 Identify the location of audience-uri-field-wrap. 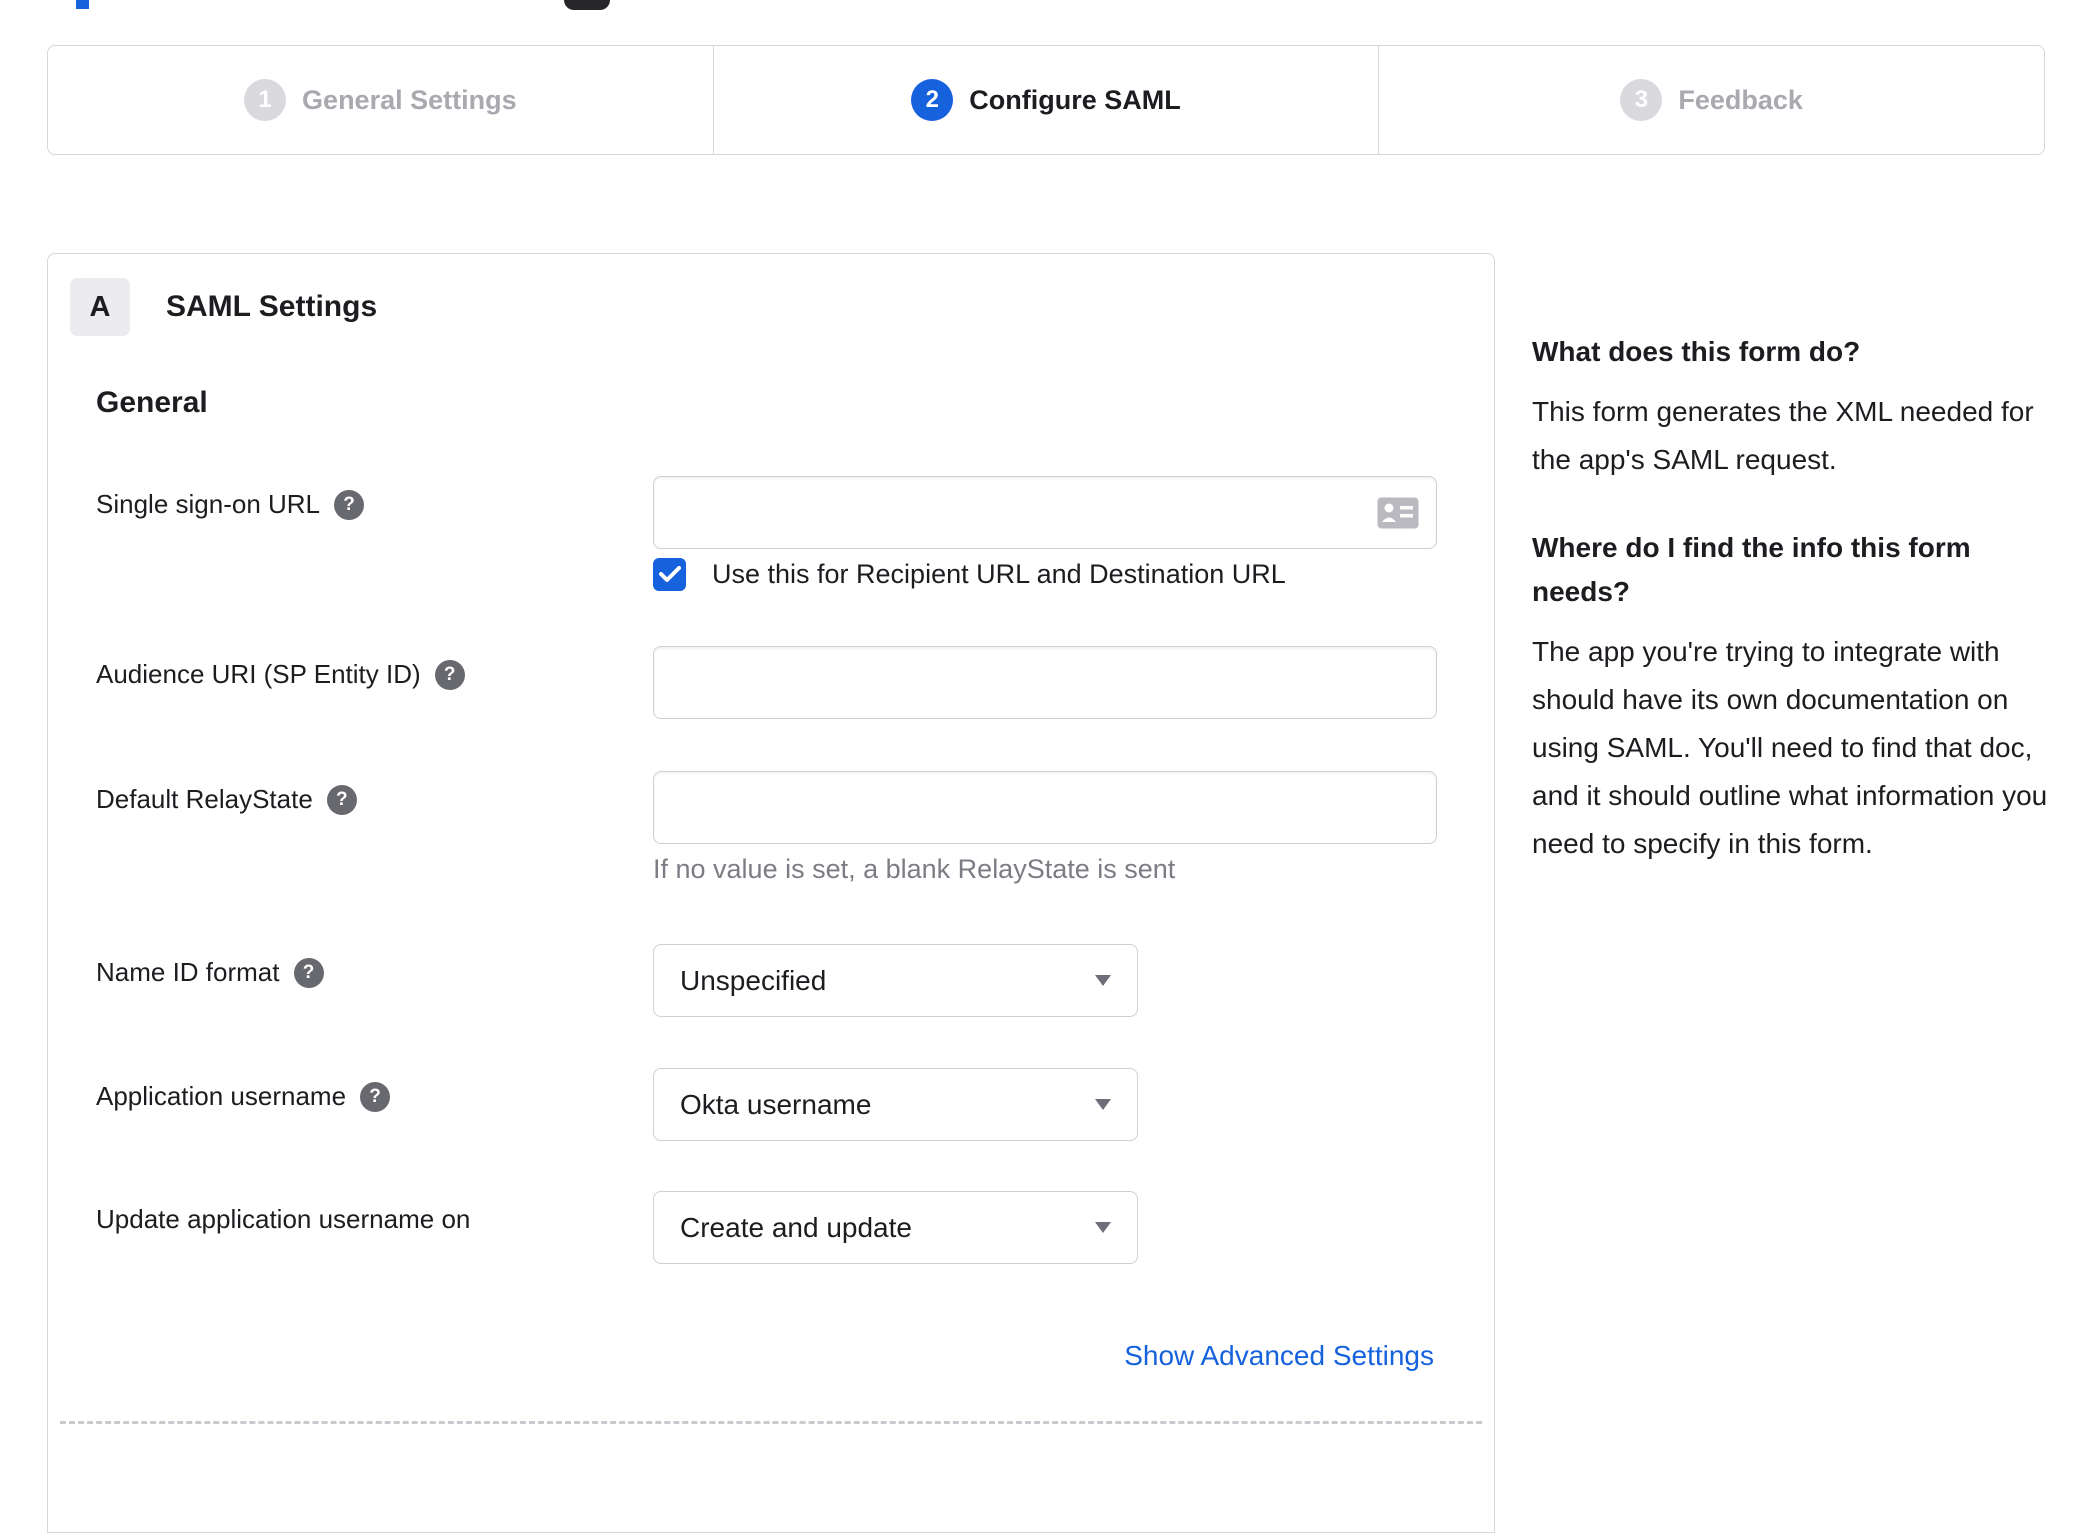
(1045, 682).